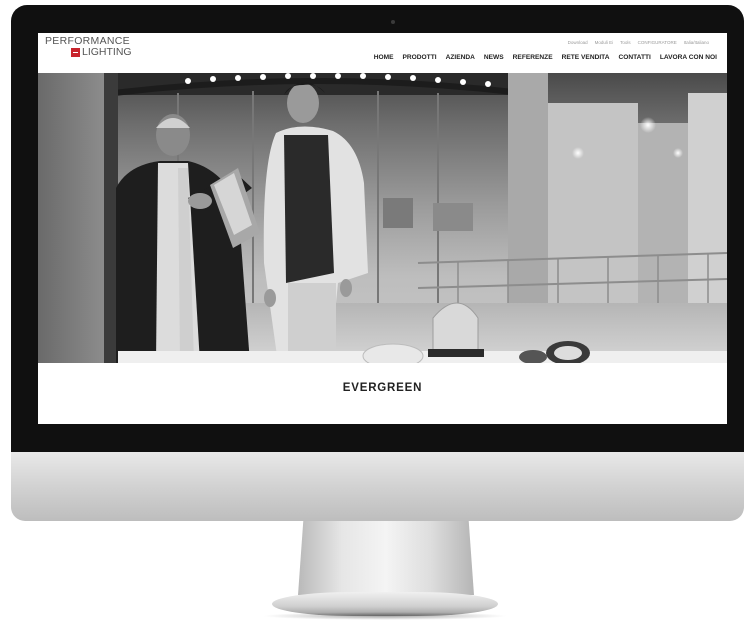 The width and height of the screenshot is (744, 622). I want to click on nav-item-news: NEWS, so click(494, 57).